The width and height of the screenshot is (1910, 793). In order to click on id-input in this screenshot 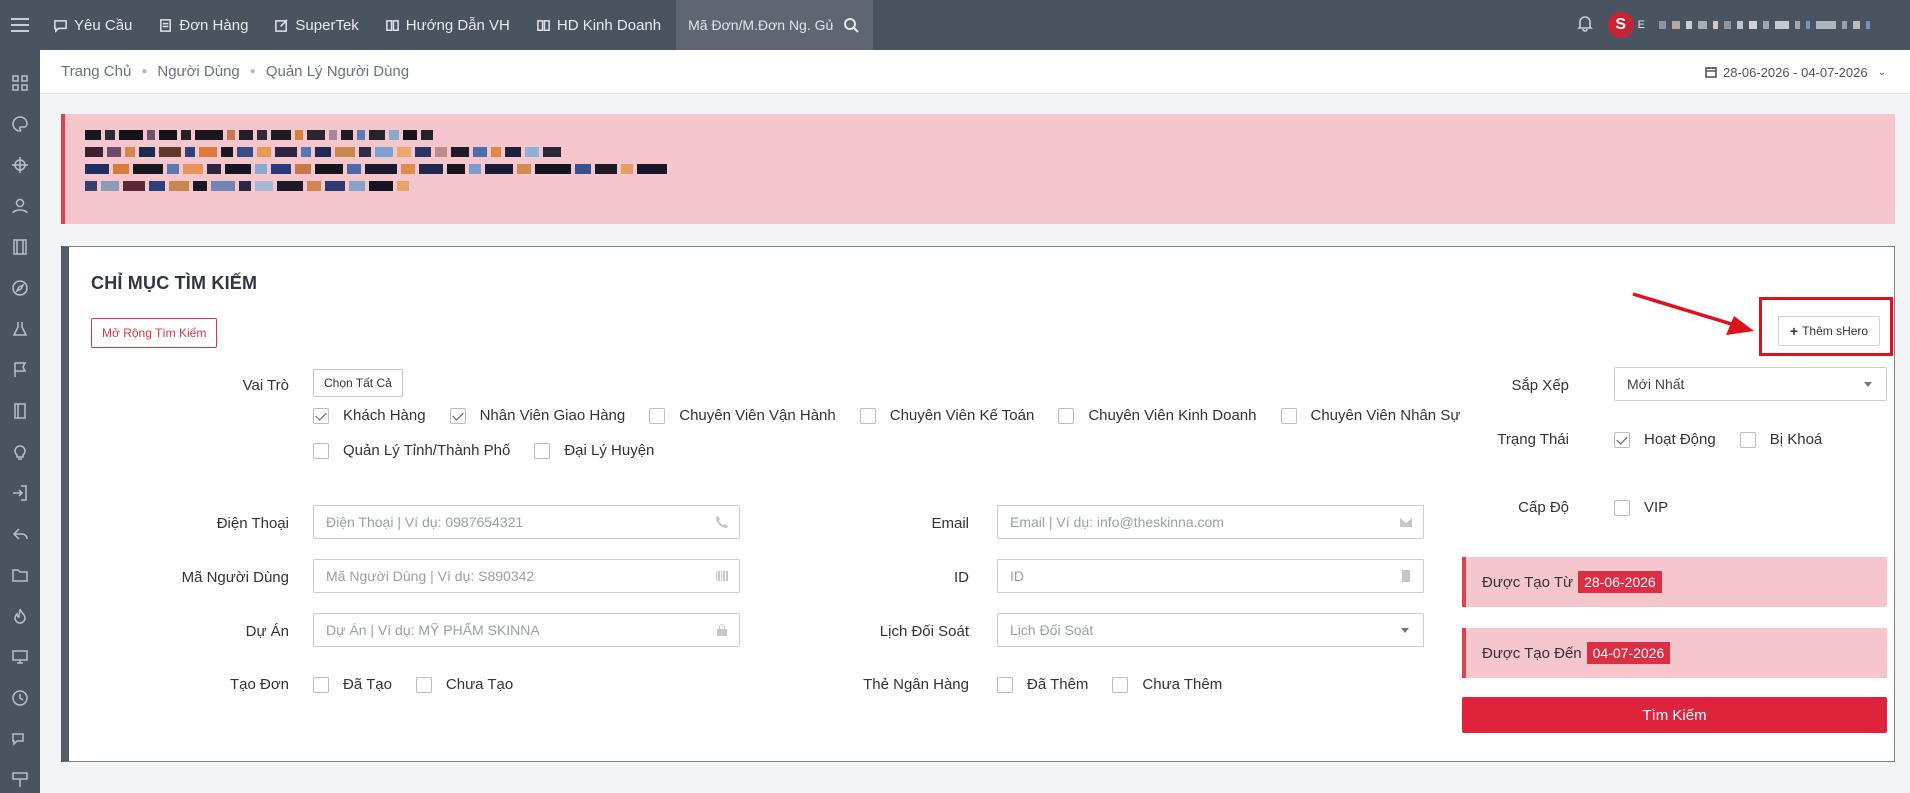, I will do `click(1199, 576)`.